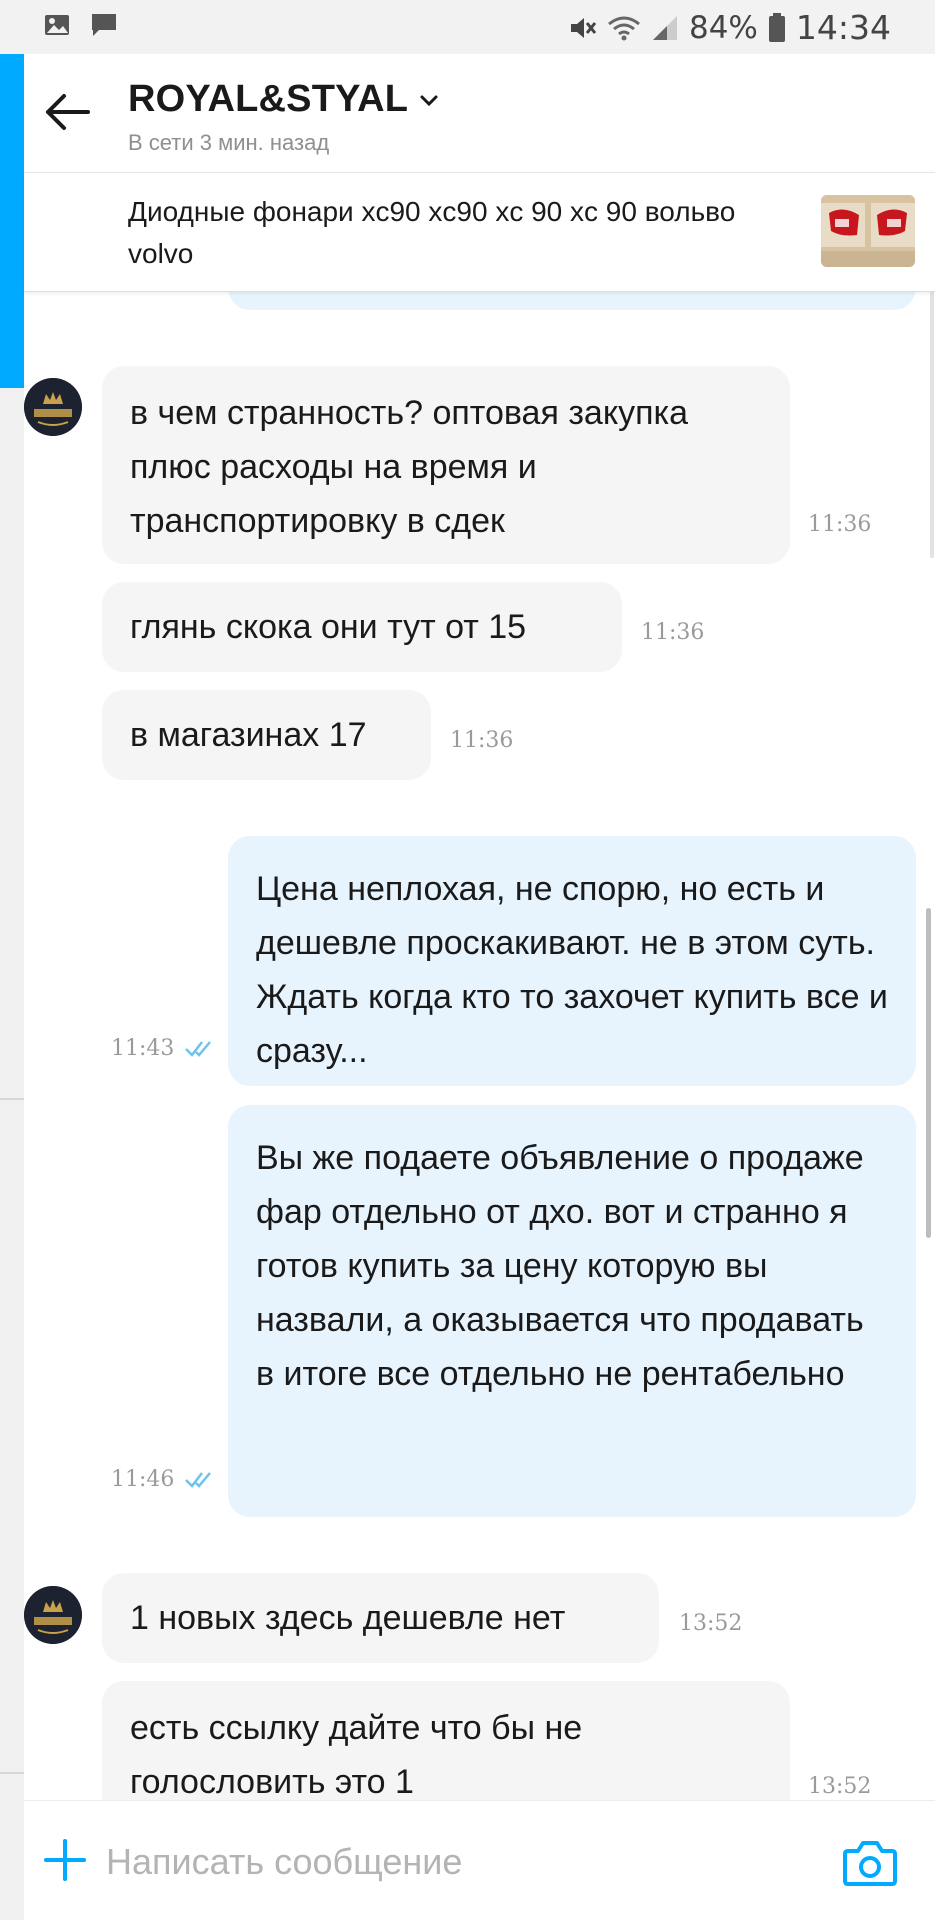  Describe the element at coordinates (928, 1073) in the screenshot. I see `scrollbar` at that location.